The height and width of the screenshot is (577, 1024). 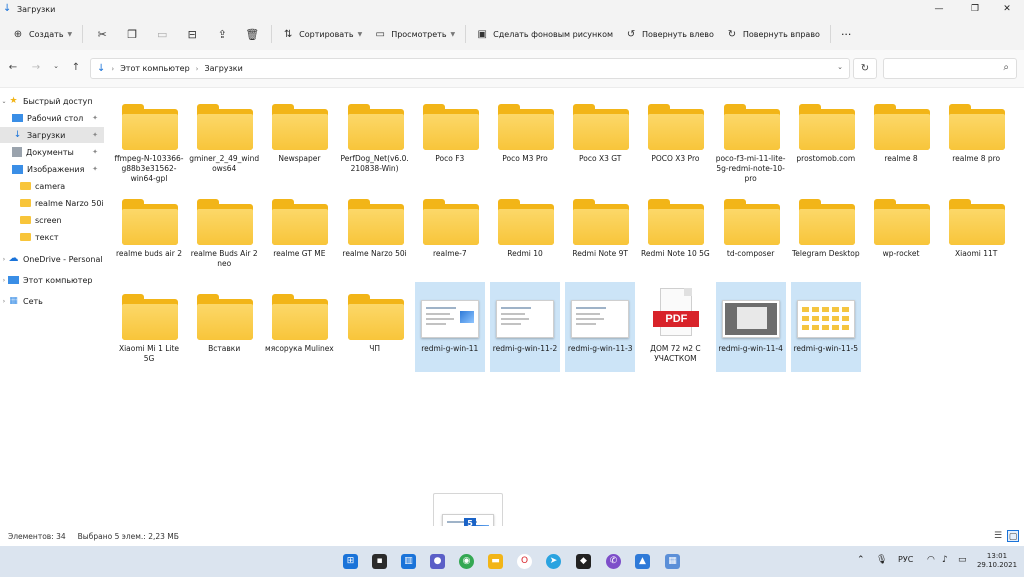 I want to click on file-item: PDF ДОМ 72 м2 С УЧАСТКОМ, so click(x=675, y=327).